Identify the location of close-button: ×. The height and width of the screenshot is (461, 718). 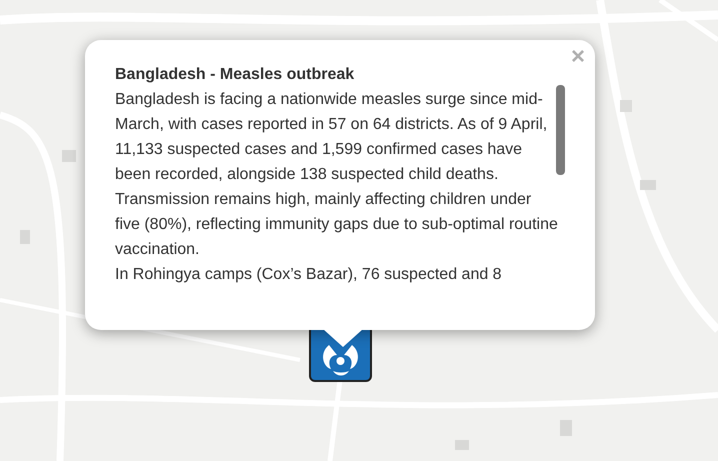
(577, 57).